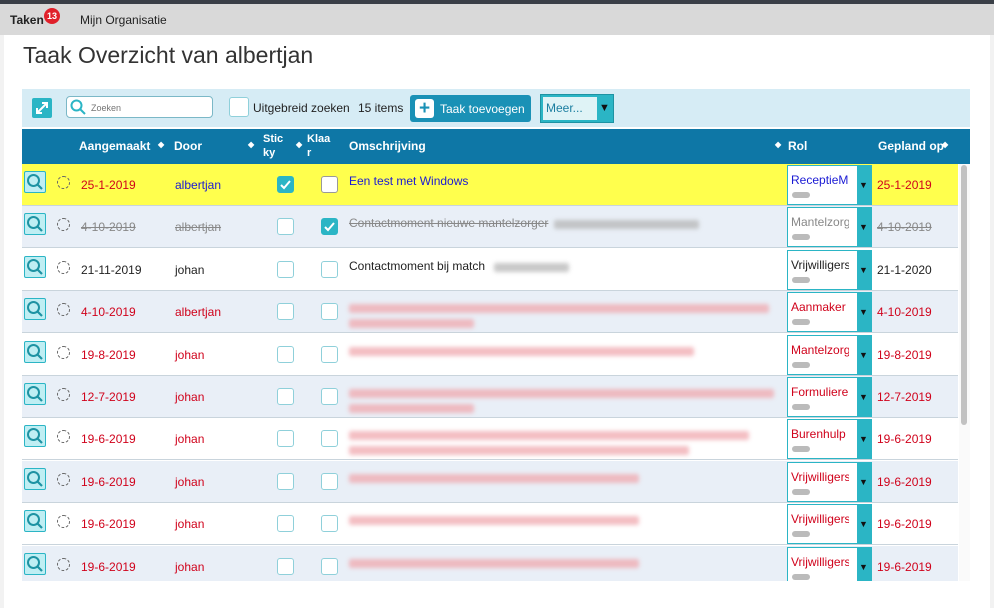 The image size is (994, 608). I want to click on created-date: 25-1-2019, so click(108, 185).